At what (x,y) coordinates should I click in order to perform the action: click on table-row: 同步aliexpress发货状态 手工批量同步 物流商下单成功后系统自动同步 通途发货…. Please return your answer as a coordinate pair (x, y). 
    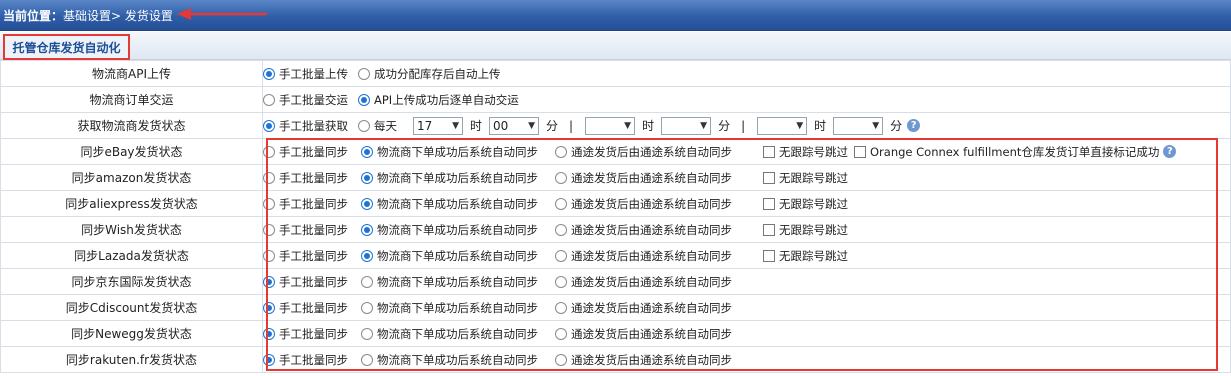
    Looking at the image, I should click on (615, 203).